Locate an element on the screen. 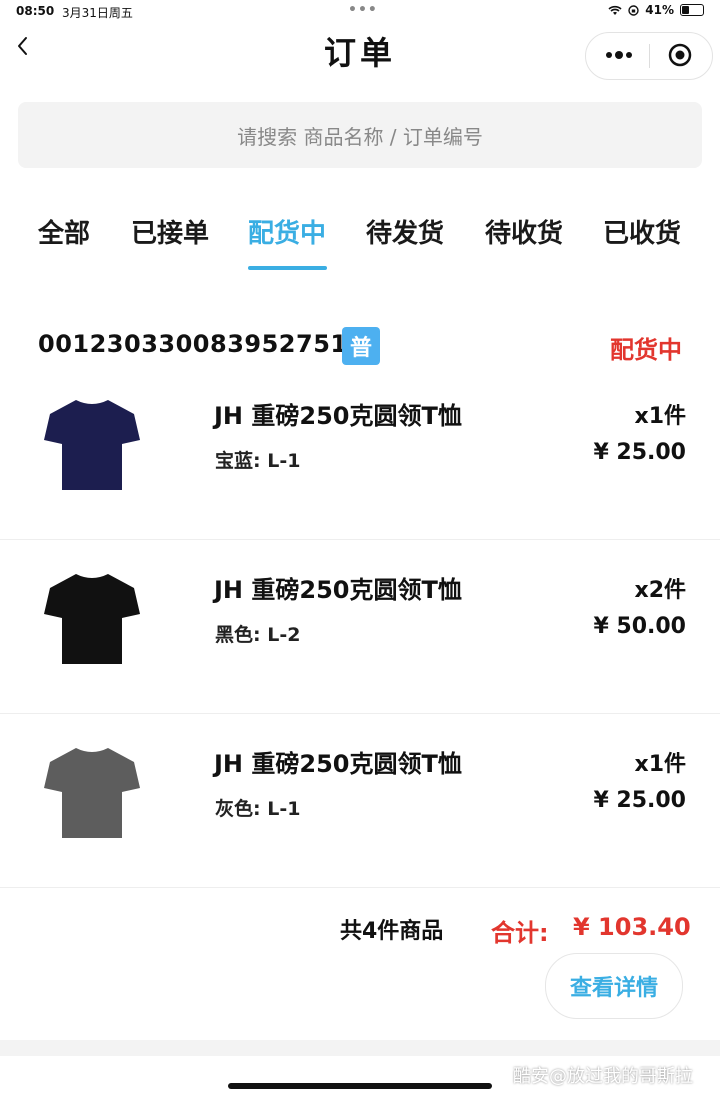 The height and width of the screenshot is (1097, 720). mini-program-capsule is located at coordinates (649, 56).